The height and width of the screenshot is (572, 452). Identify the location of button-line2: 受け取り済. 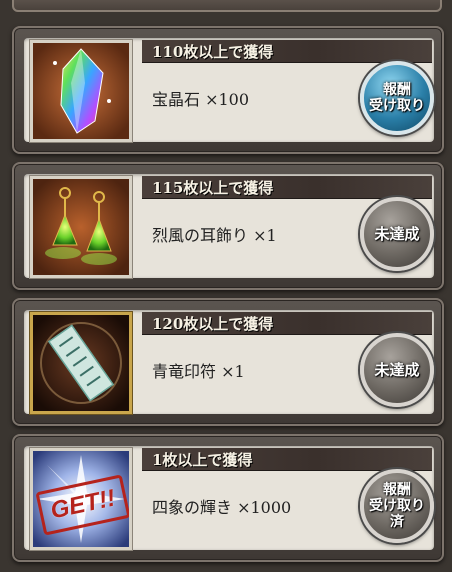
(397, 514).